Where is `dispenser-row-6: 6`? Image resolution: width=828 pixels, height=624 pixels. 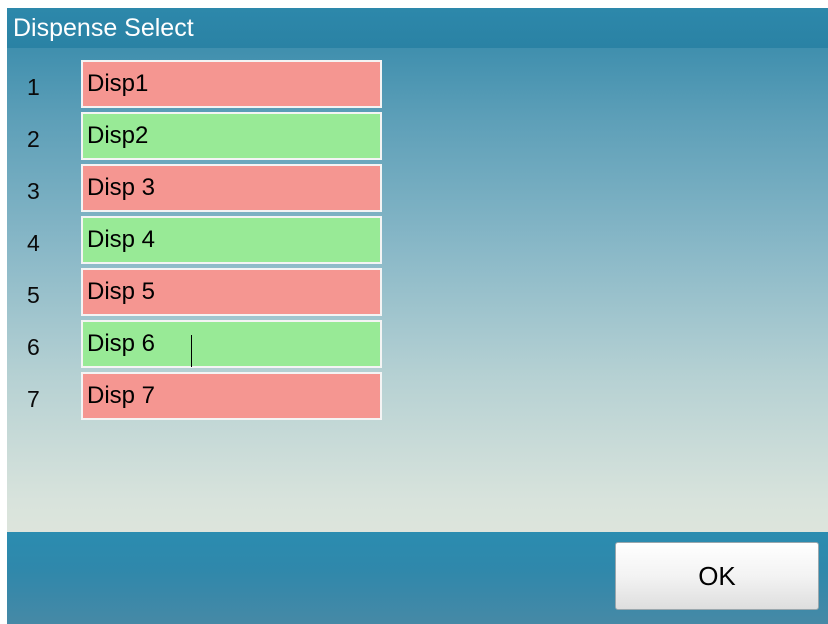
dispenser-row-6: 6 is located at coordinates (207, 344).